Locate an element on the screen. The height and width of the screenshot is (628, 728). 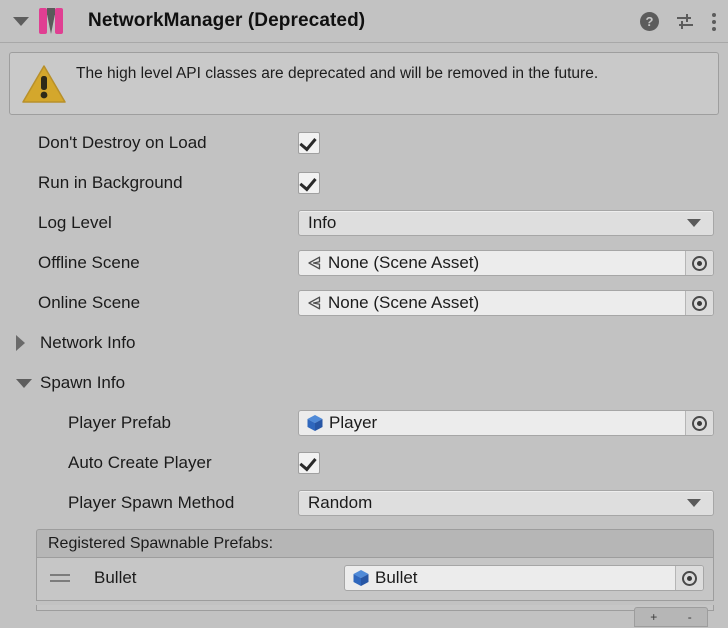
help-icon: ? is located at coordinates (649, 21).